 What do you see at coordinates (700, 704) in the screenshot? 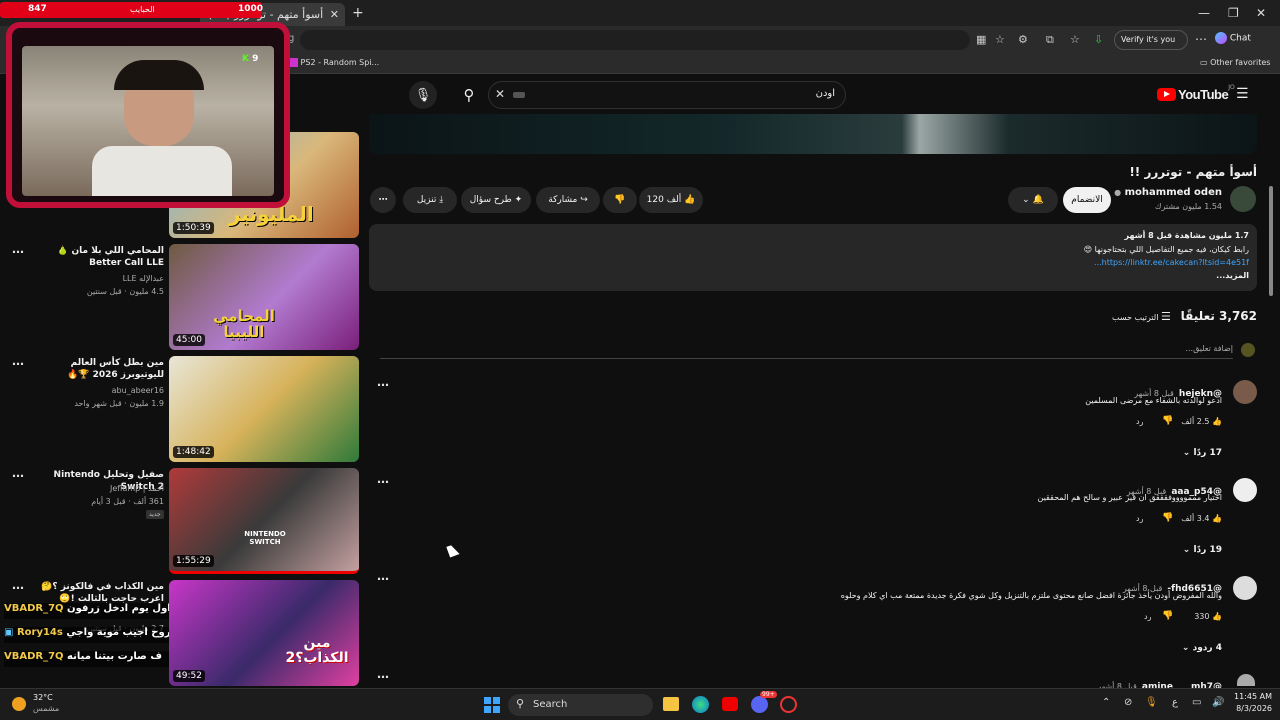
I see `edge-browser-icon` at bounding box center [700, 704].